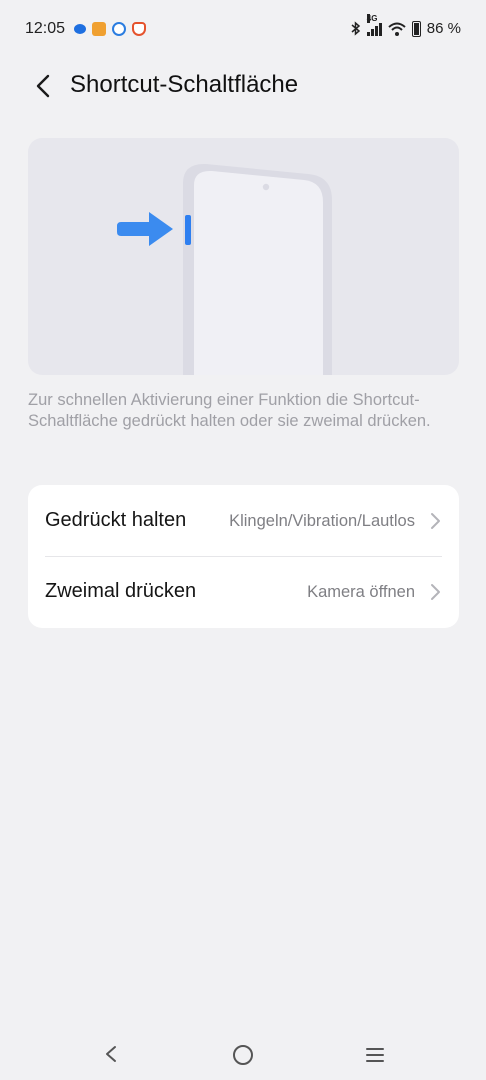  I want to click on navigation-bar, so click(243, 1055).